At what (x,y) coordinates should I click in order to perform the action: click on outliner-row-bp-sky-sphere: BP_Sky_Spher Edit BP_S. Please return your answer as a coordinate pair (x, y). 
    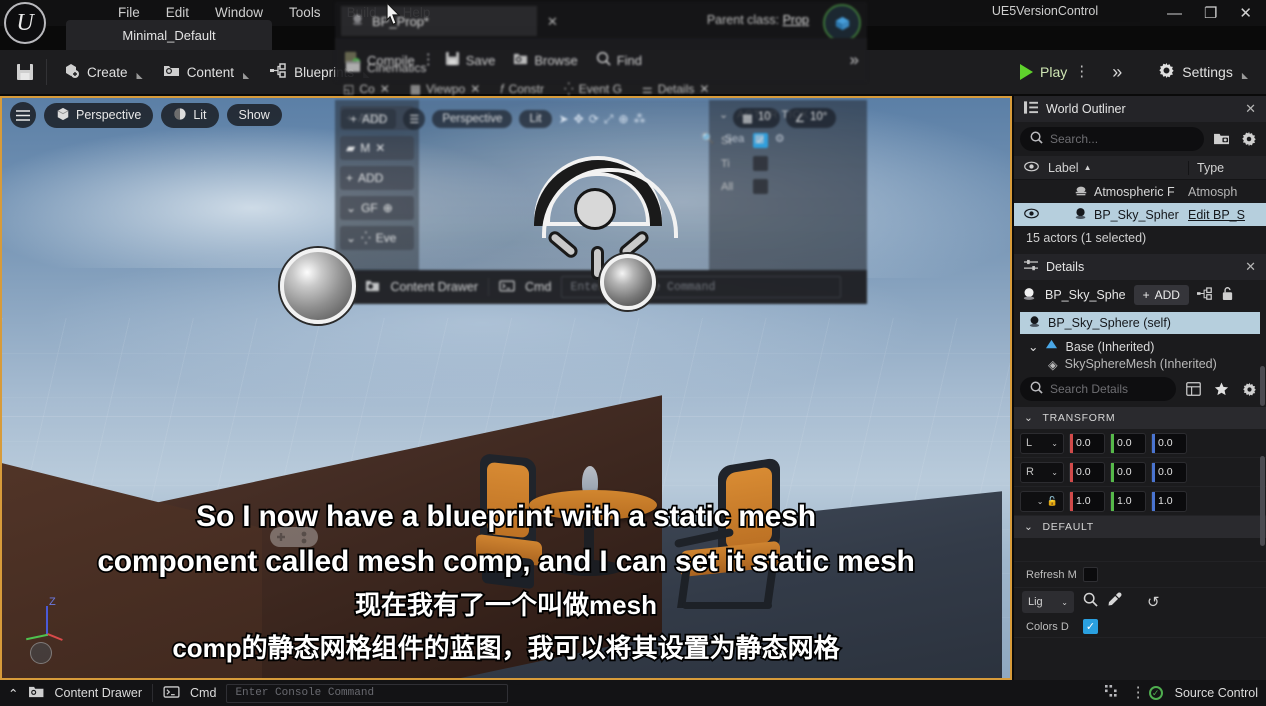
    Looking at the image, I should click on (1140, 214).